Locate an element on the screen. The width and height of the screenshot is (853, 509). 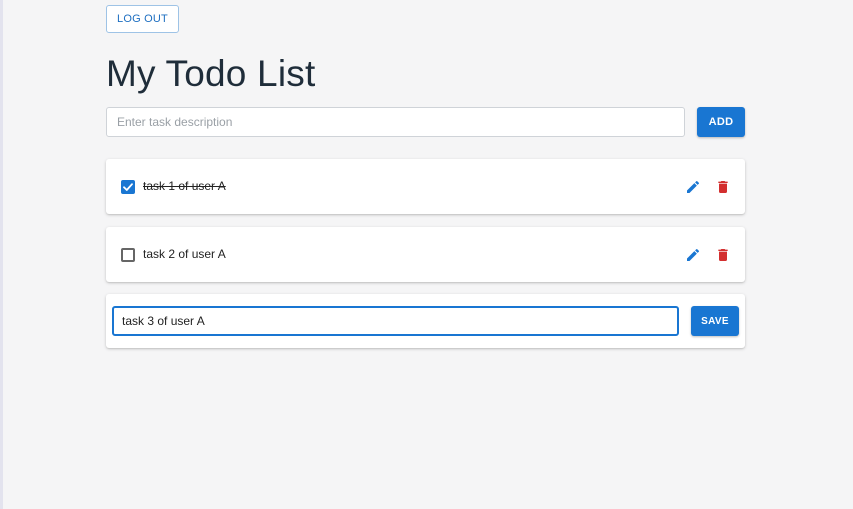
window-left-edge is located at coordinates (1, 254).